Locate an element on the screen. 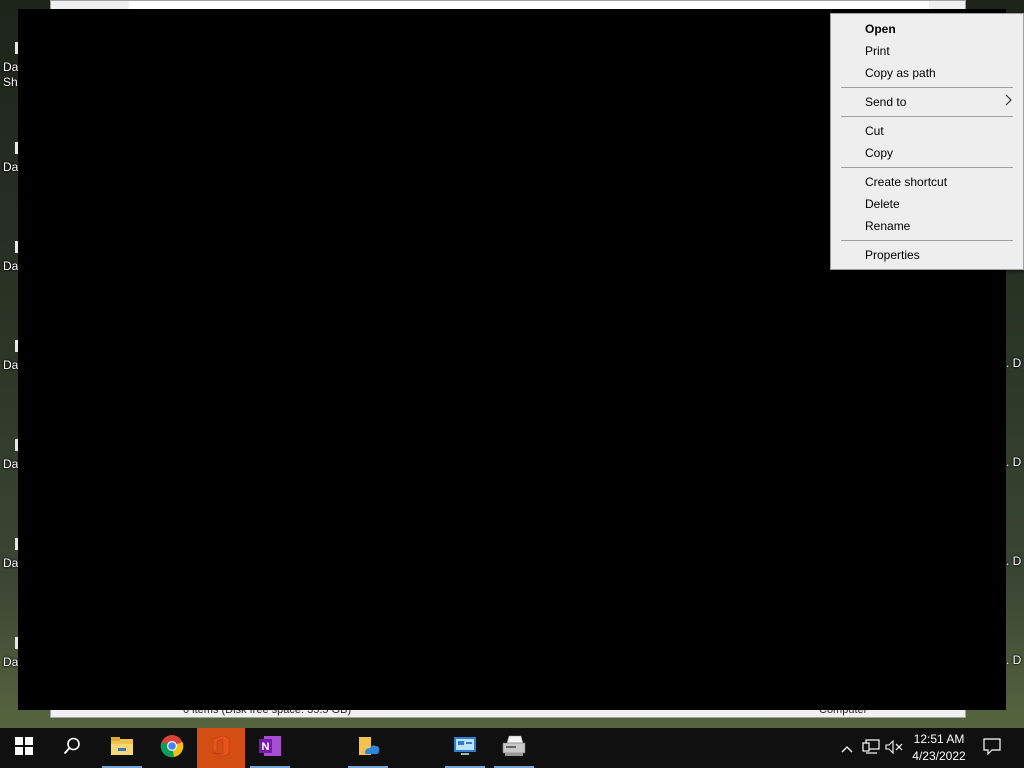  fax-scan-icon is located at coordinates (514, 748).